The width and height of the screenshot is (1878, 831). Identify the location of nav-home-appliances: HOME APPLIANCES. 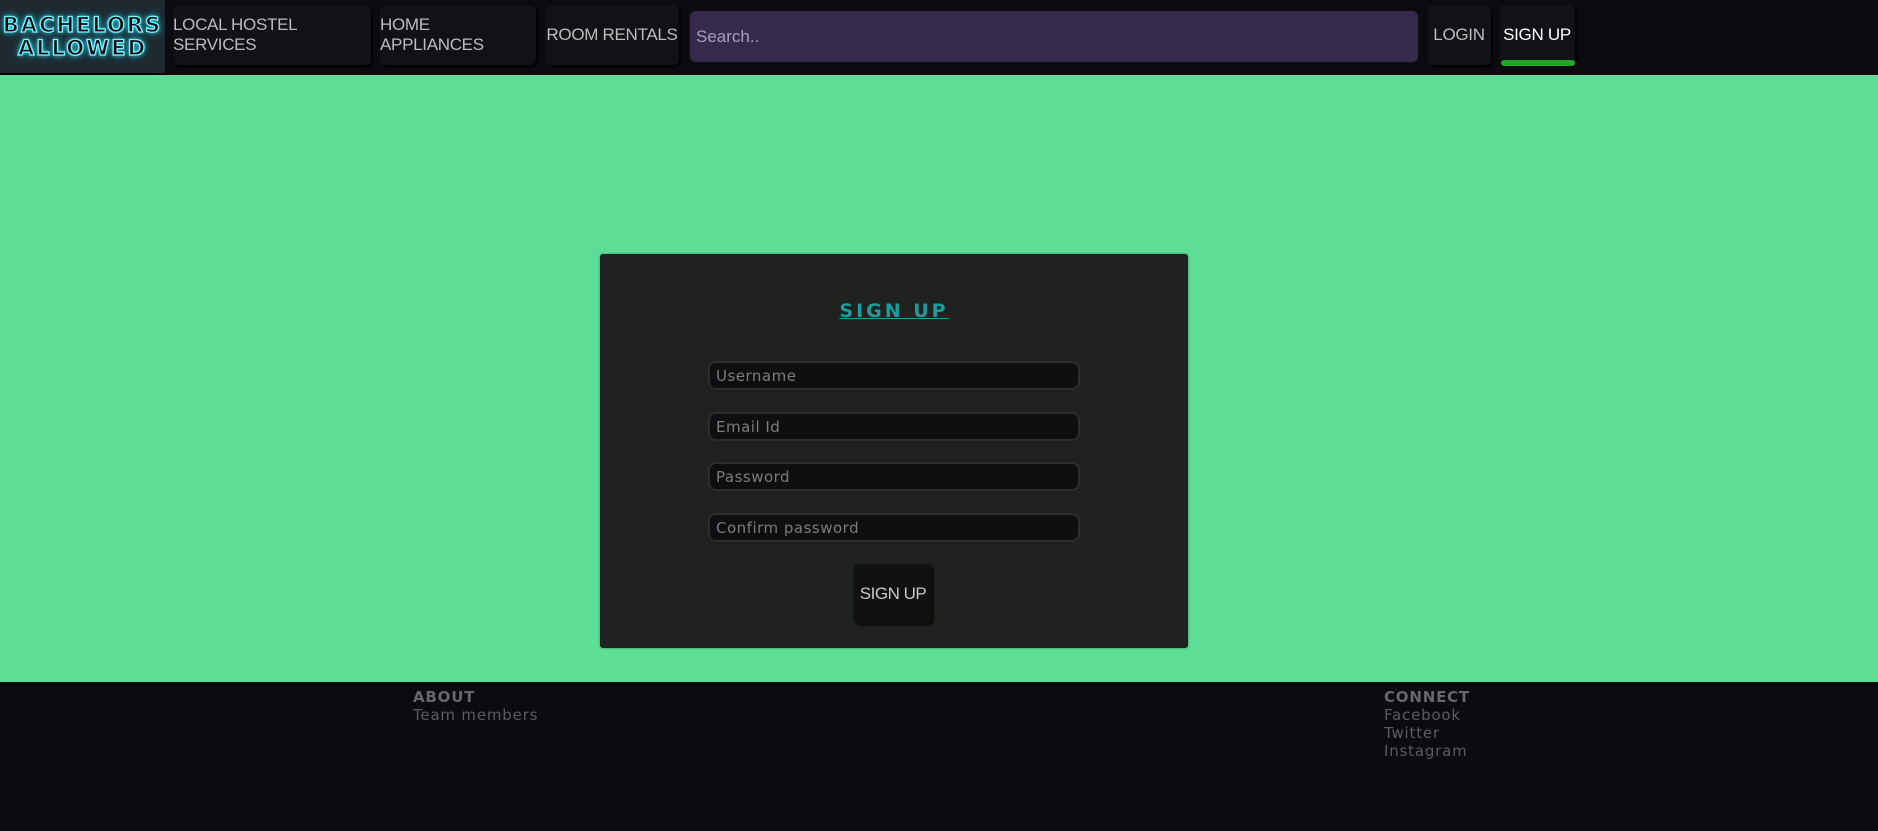
(458, 35).